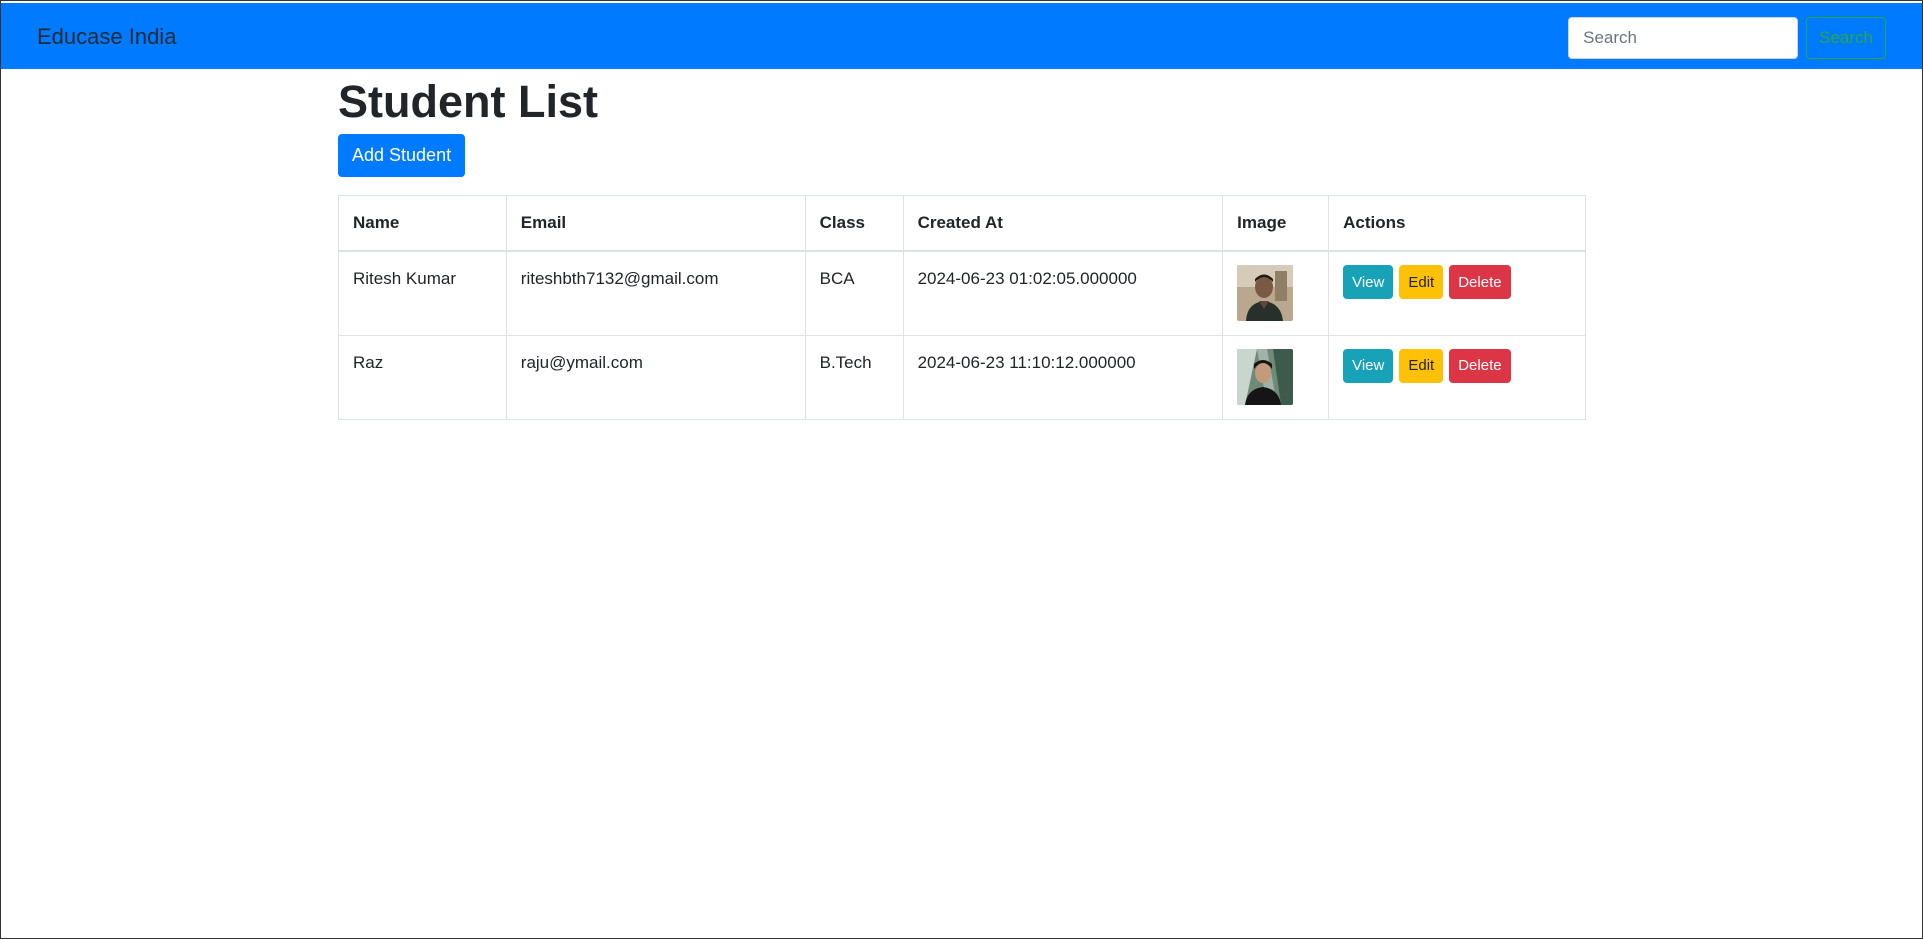 The image size is (1923, 939). Describe the element at coordinates (655, 293) in the screenshot. I see `cell-email: riteshbth7132@gmail.com` at that location.